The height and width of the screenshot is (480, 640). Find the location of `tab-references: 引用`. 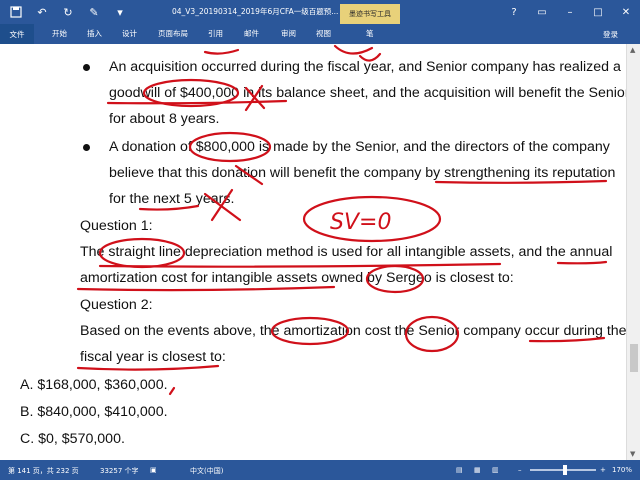

tab-references: 引用 is located at coordinates (215, 33).